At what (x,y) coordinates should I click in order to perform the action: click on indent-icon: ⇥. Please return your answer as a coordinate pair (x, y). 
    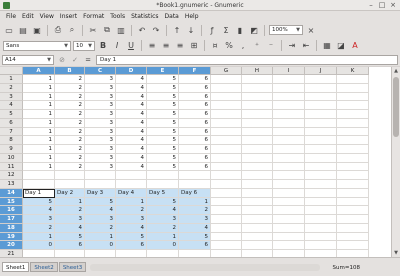
    Looking at the image, I should click on (292, 46).